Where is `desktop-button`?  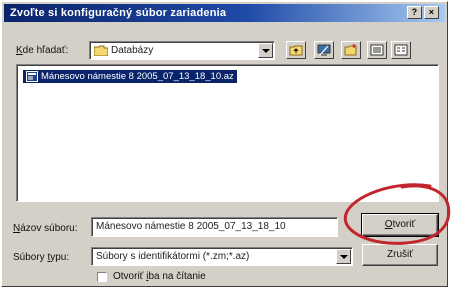 desktop-button is located at coordinates (324, 50).